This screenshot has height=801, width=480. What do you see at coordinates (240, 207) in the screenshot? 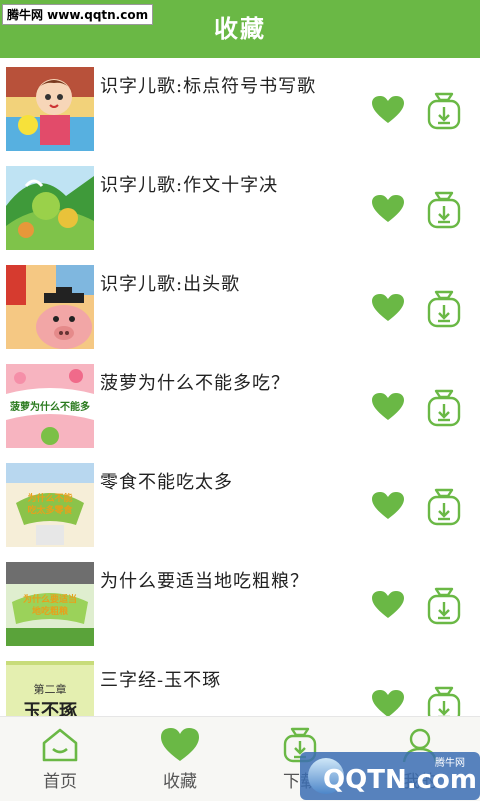
I see `list-item: 识字儿歌:作文十字决` at bounding box center [240, 207].